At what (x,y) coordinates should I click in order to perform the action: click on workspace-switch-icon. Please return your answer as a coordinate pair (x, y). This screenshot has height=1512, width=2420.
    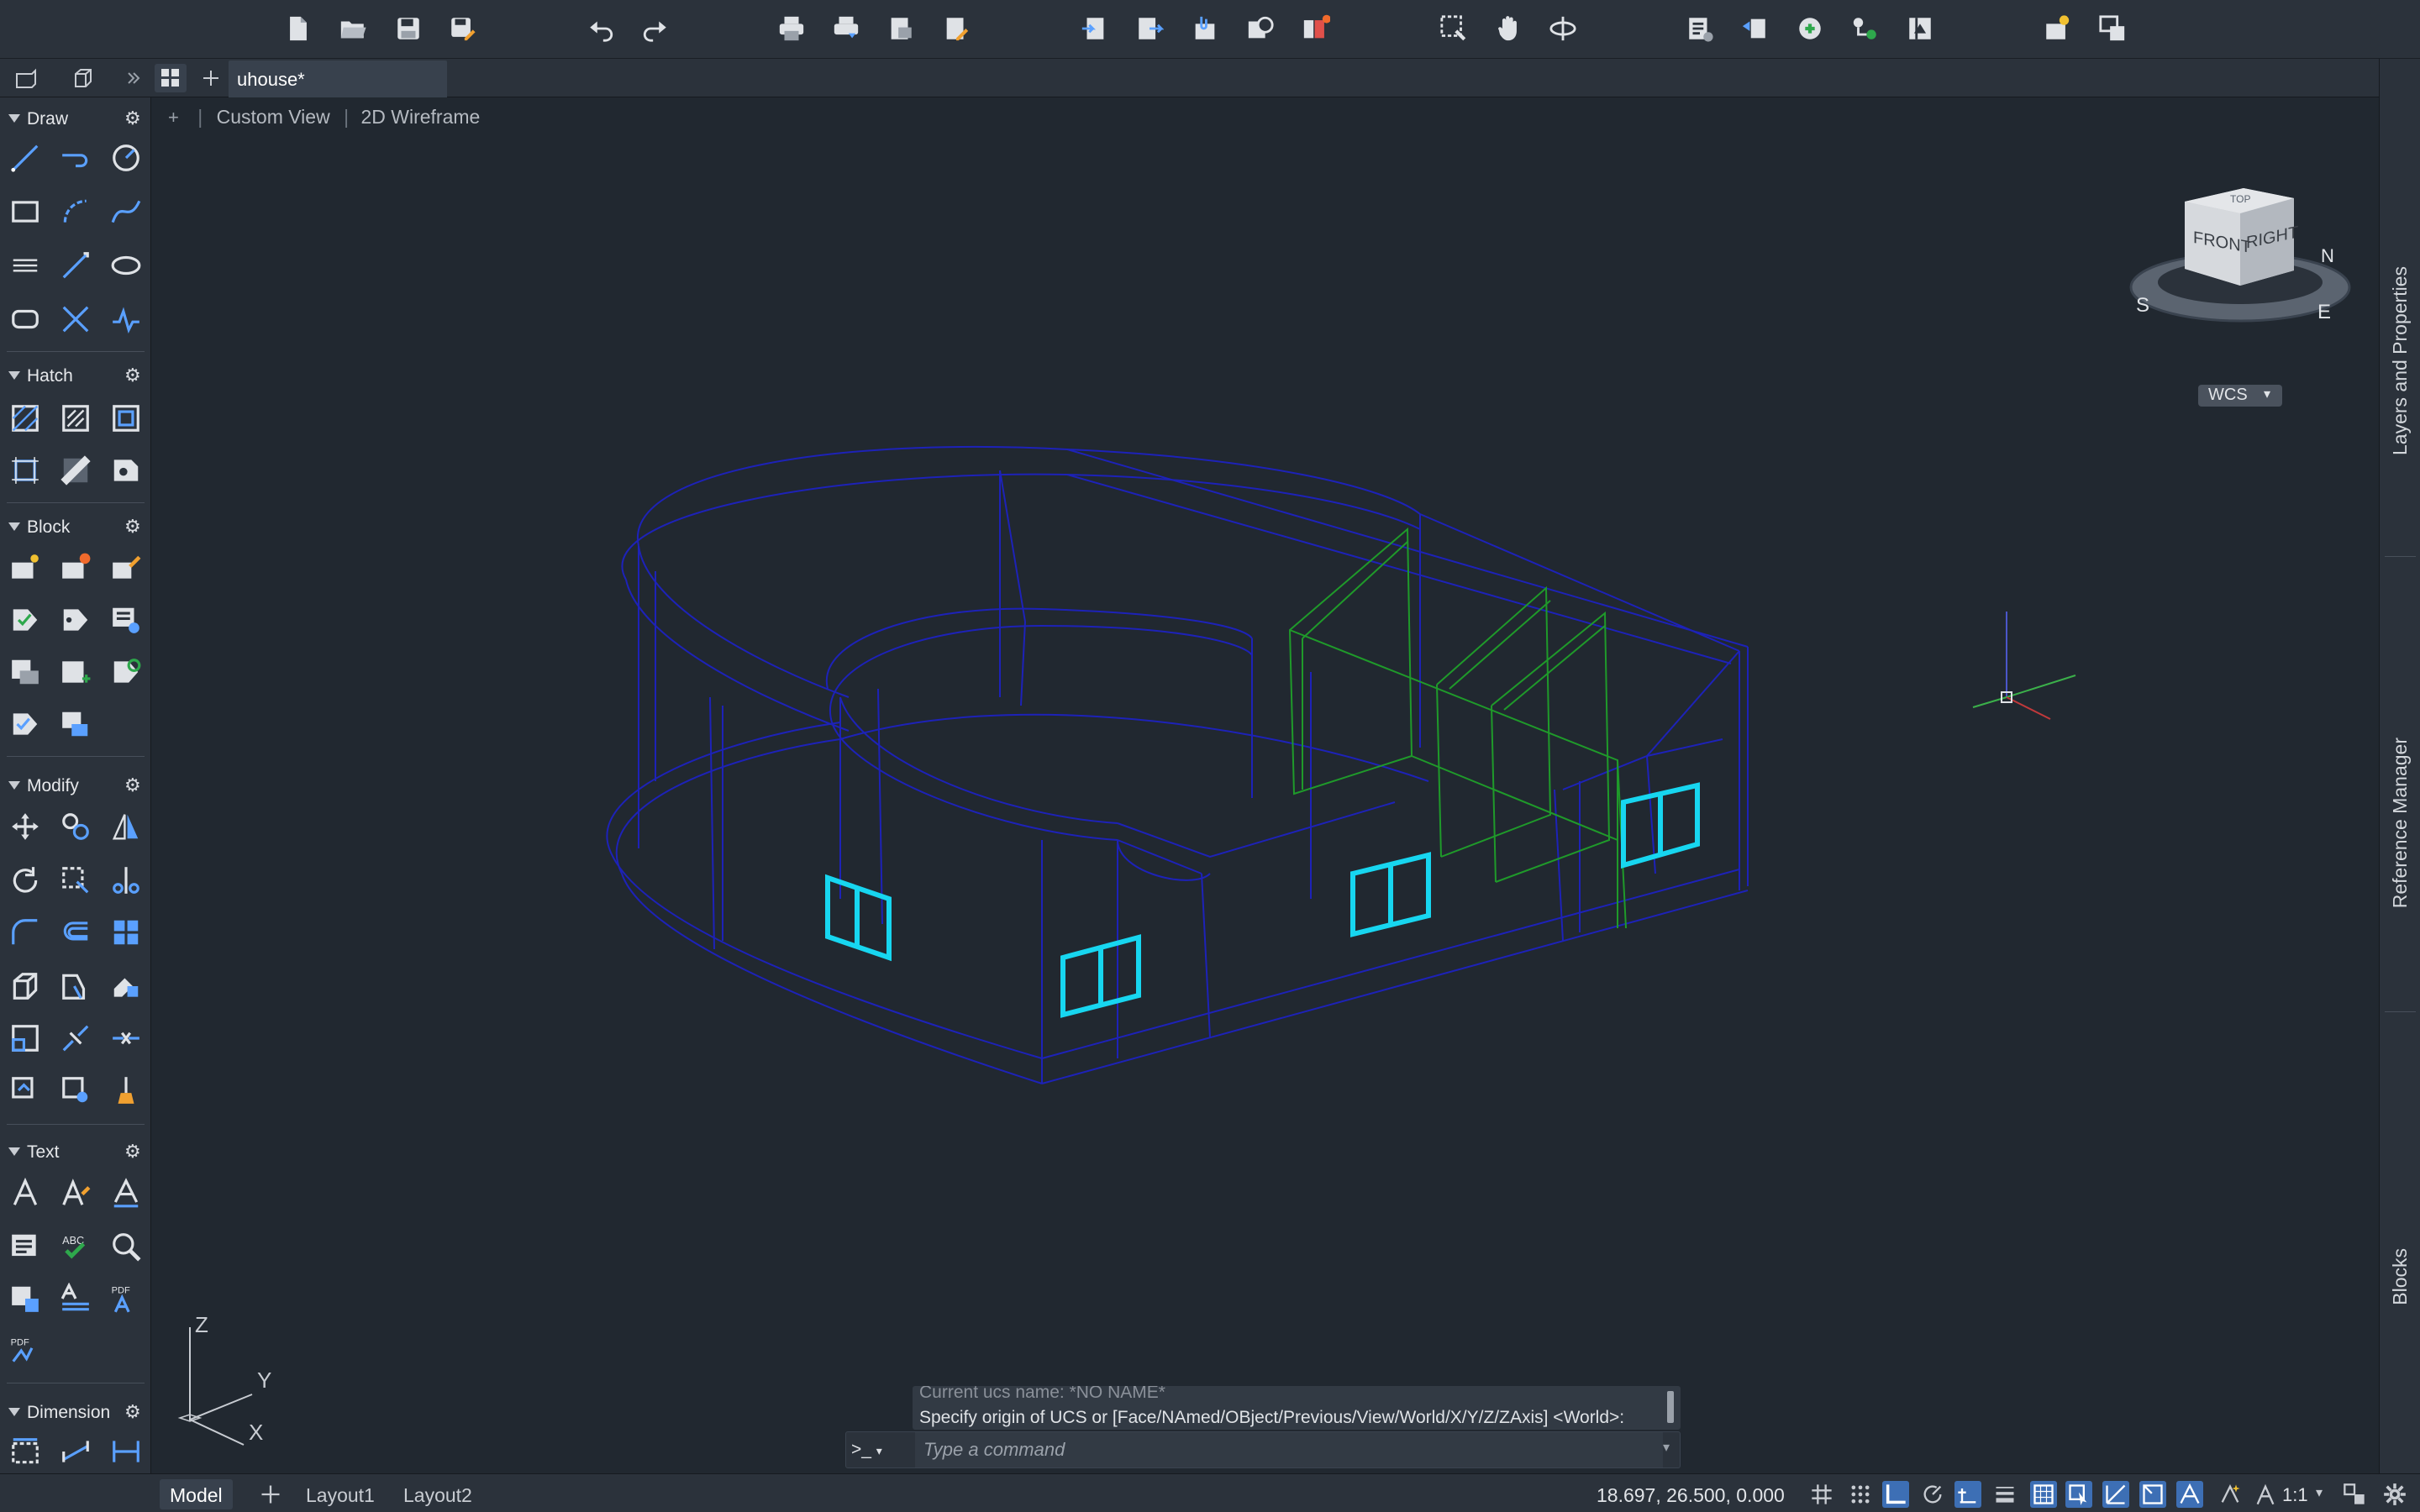
    Looking at the image, I should click on (2354, 1494).